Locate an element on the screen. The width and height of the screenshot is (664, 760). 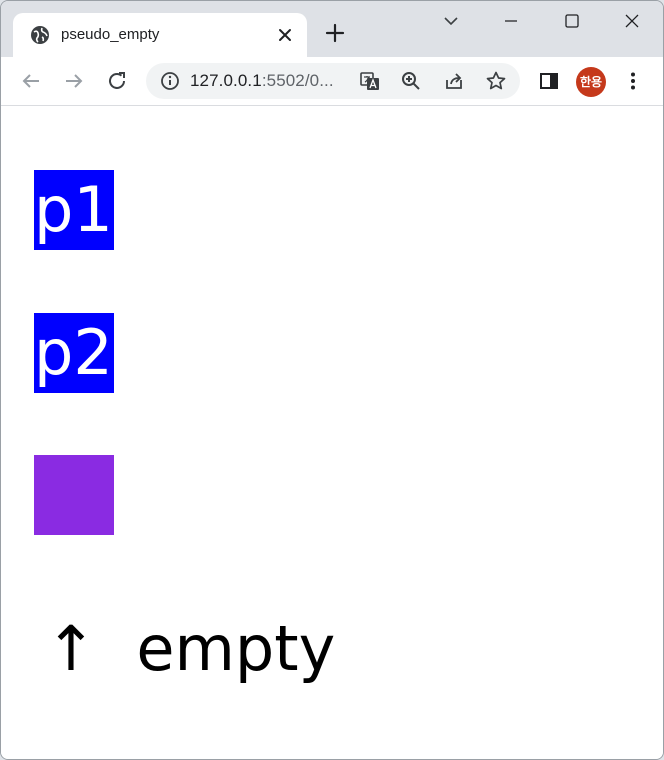
new-tab-icon is located at coordinates (335, 33).